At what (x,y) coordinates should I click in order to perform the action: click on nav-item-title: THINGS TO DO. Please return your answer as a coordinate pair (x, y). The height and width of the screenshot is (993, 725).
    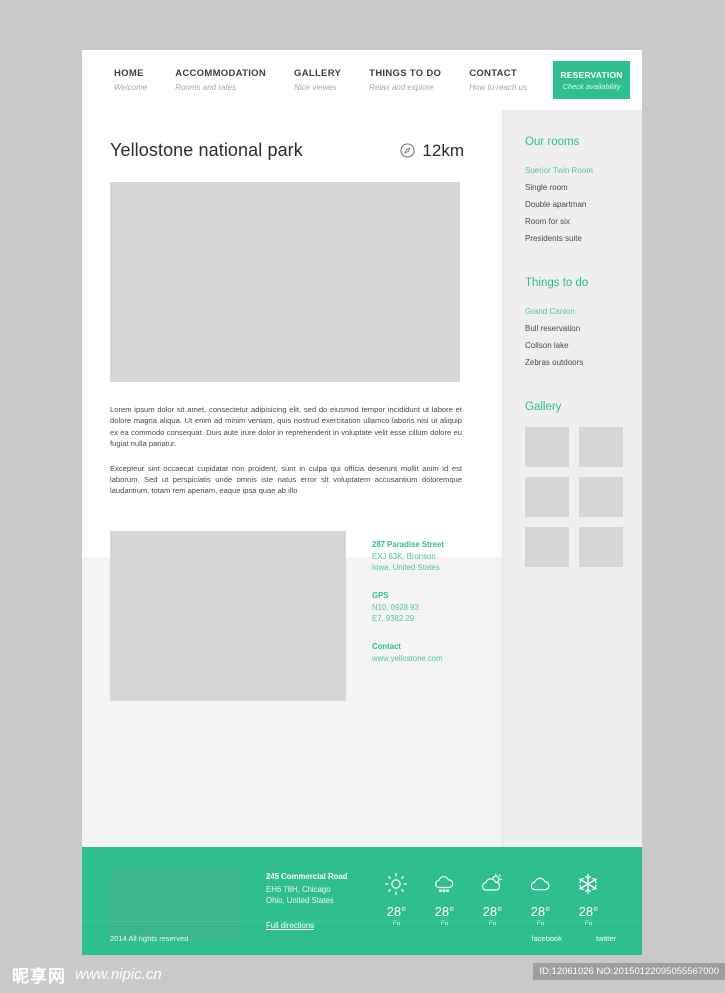
    Looking at the image, I should click on (405, 73).